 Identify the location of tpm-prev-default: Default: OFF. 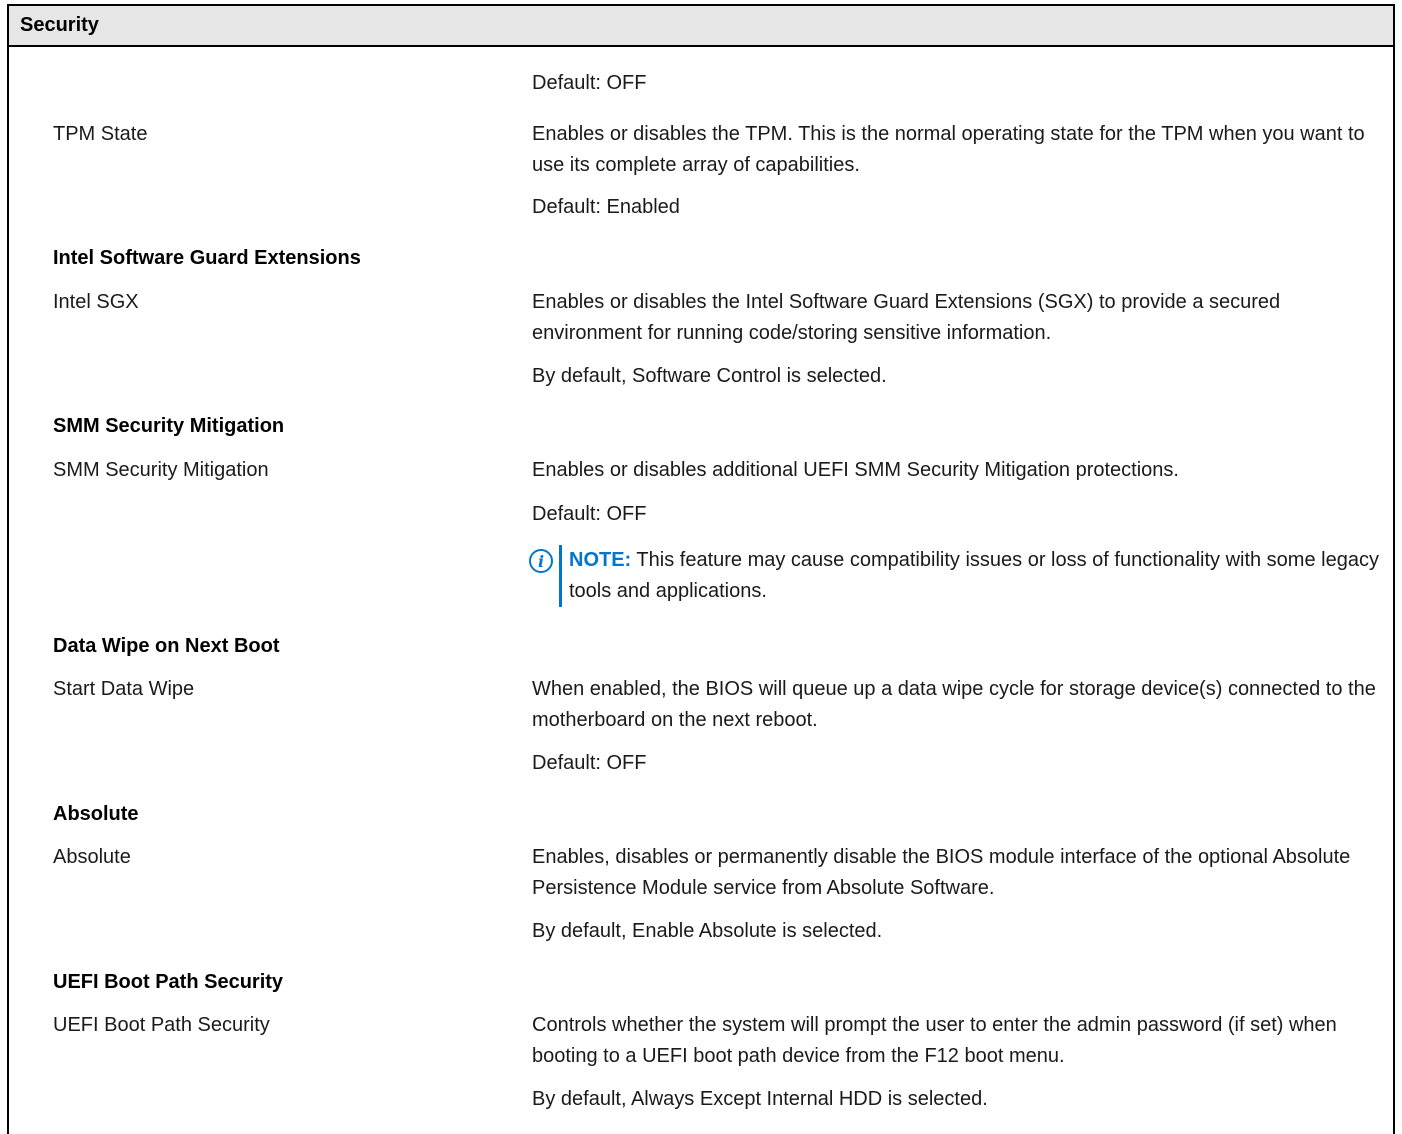
(589, 83).